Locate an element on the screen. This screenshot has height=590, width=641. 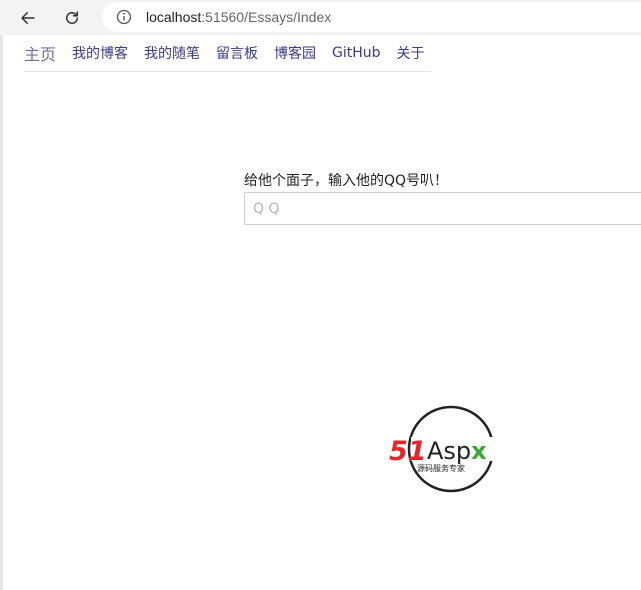
reload-button is located at coordinates (72, 18).